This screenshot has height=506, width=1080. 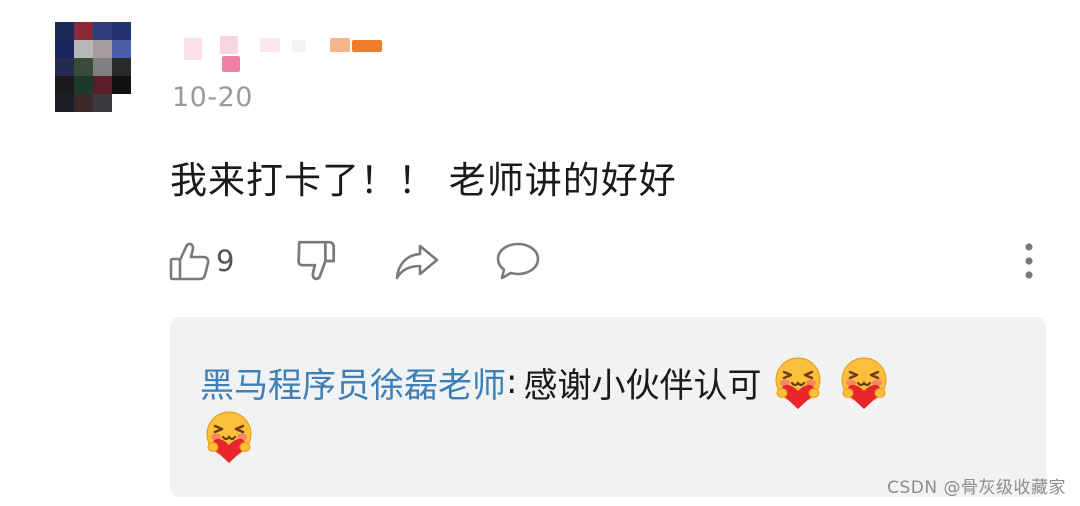 I want to click on like-button: 9, so click(x=201, y=261).